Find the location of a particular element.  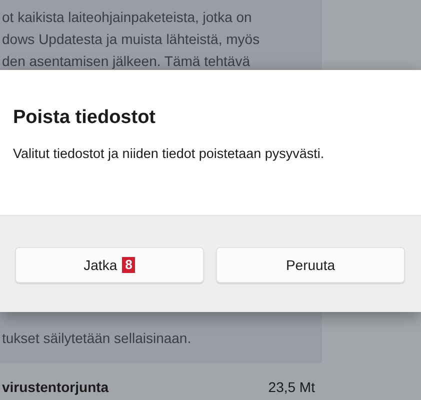

background-text: tukset säilytetään sellaisinaan. is located at coordinates (97, 338).